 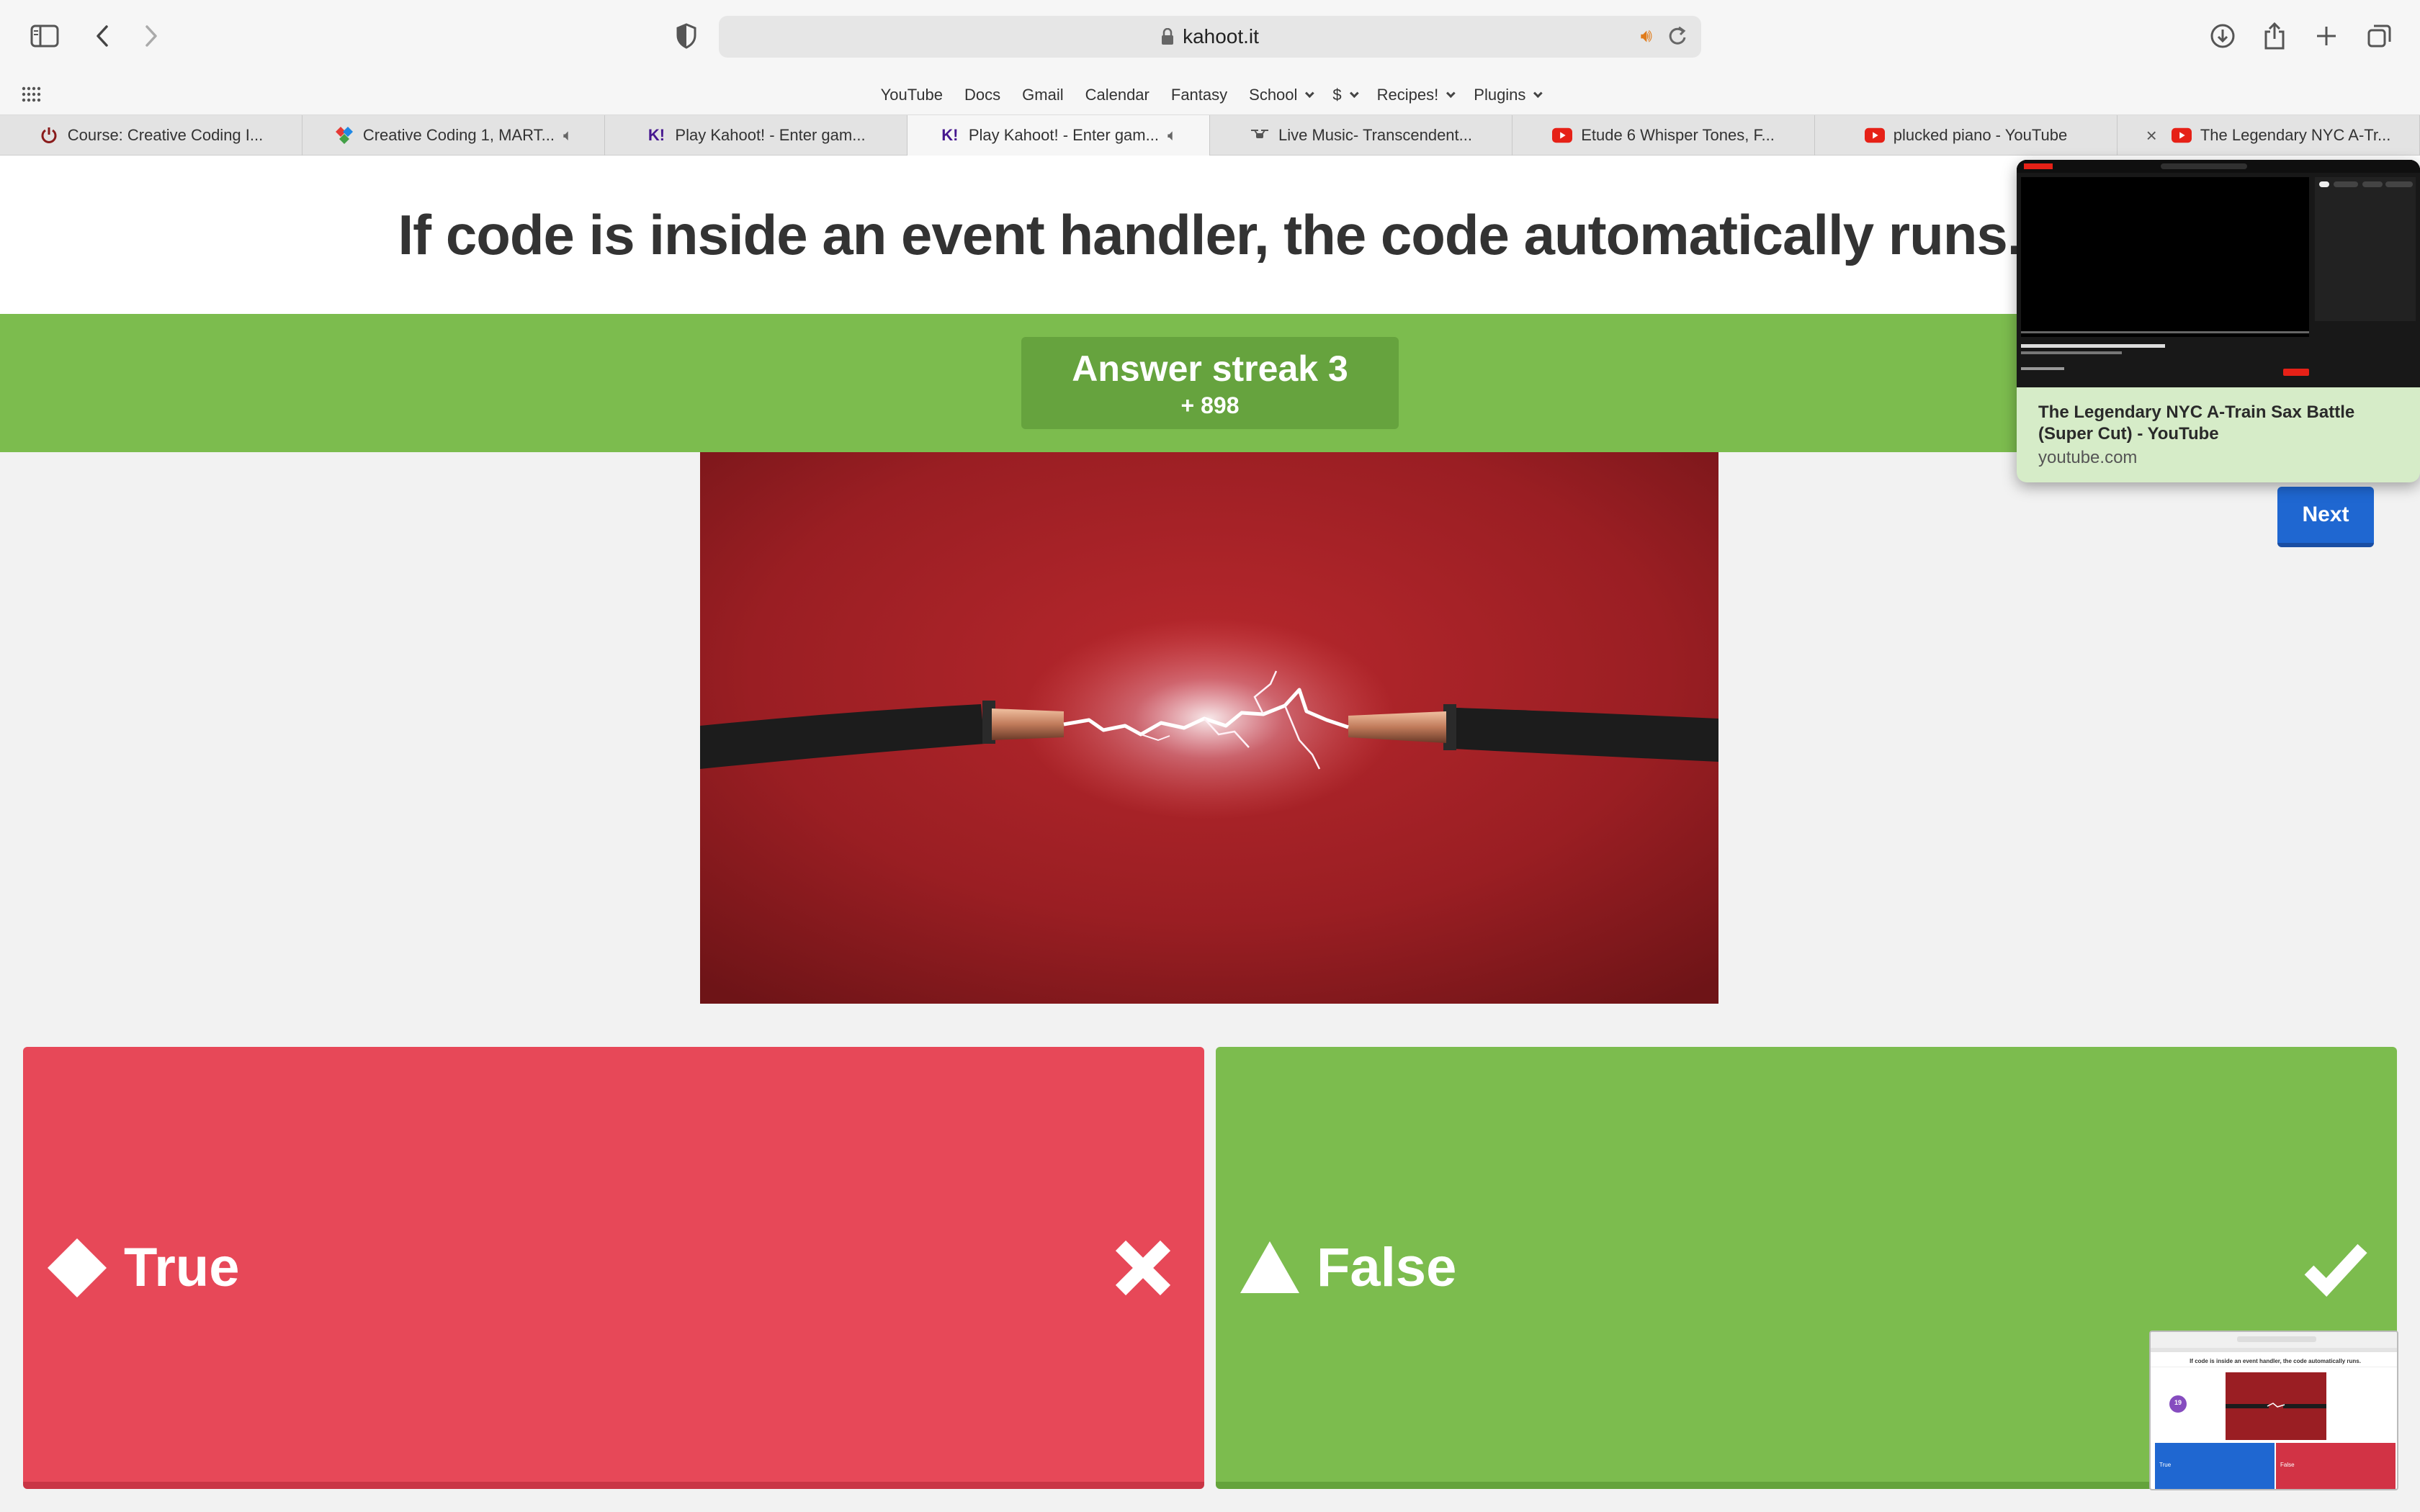 What do you see at coordinates (2218, 273) in the screenshot?
I see `preview-thumbnail` at bounding box center [2218, 273].